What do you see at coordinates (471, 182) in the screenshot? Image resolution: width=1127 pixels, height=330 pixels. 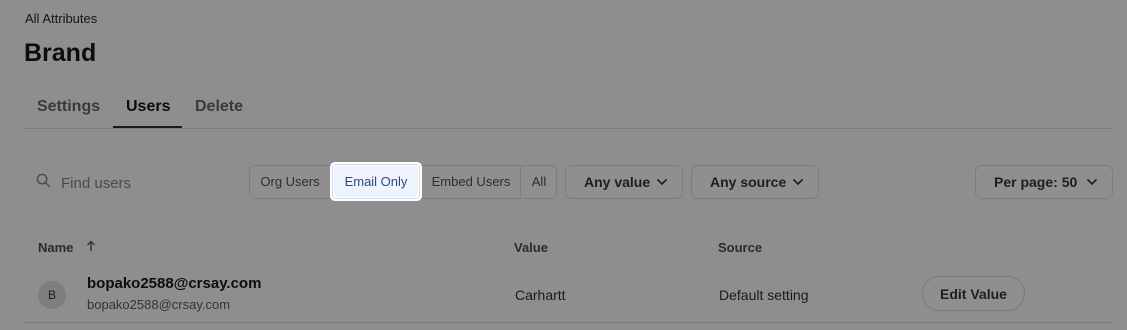 I see `filter-embed-users: Embed Users` at bounding box center [471, 182].